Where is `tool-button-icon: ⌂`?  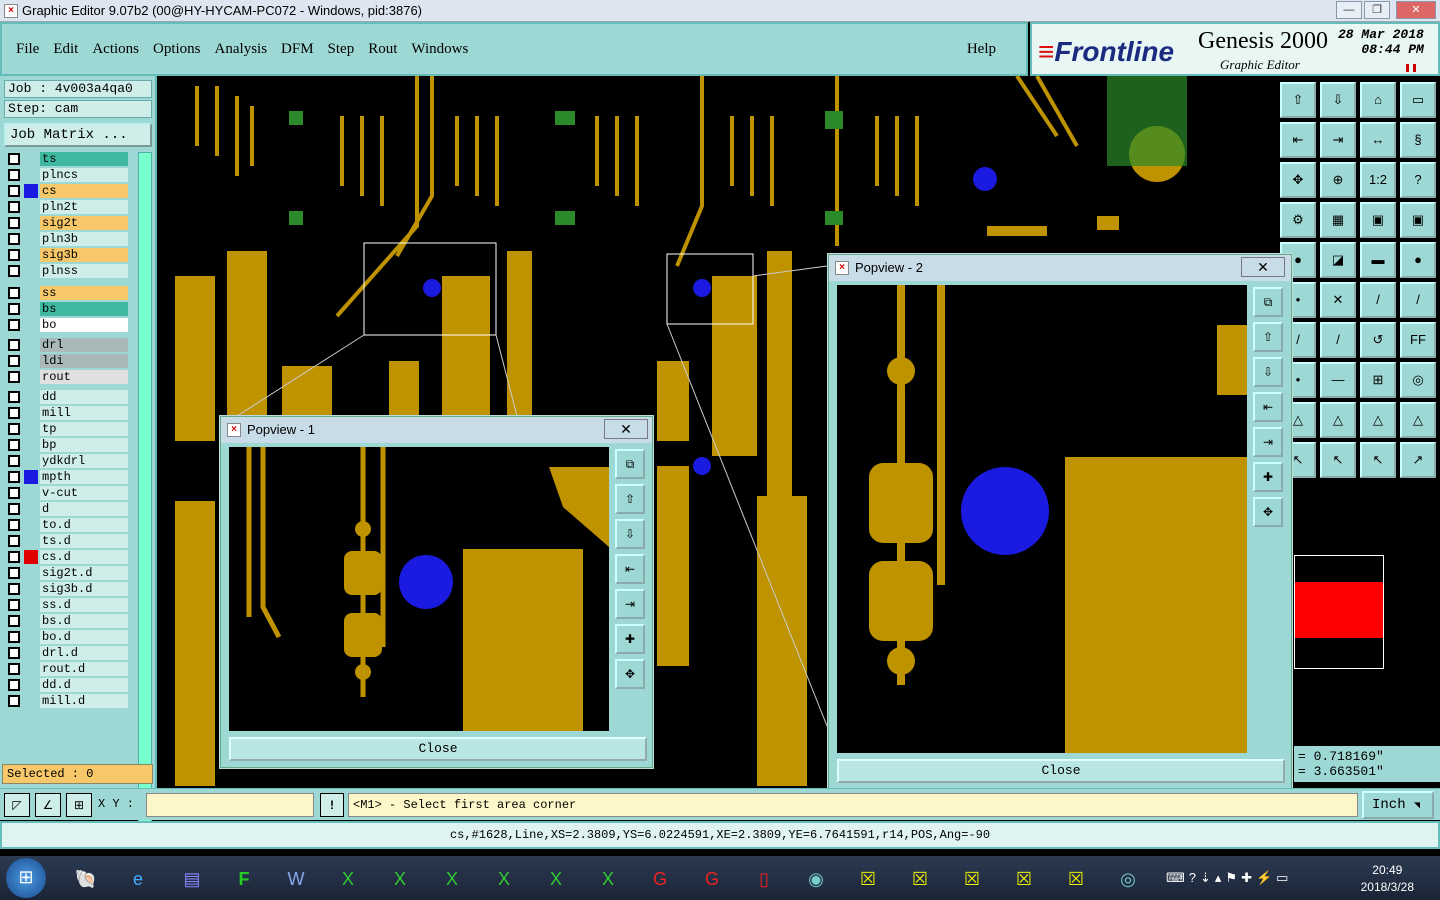 tool-button-icon: ⌂ is located at coordinates (1378, 100).